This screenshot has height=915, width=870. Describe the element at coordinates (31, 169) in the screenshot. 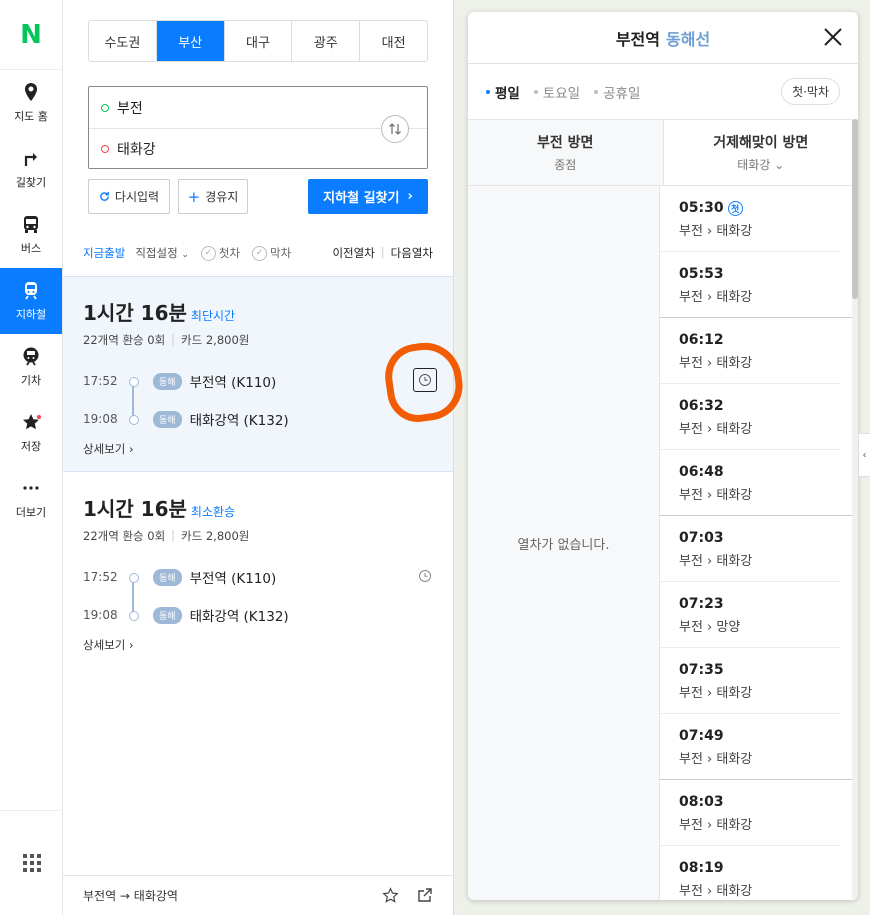

I see `nav-directions: 길찾기` at that location.